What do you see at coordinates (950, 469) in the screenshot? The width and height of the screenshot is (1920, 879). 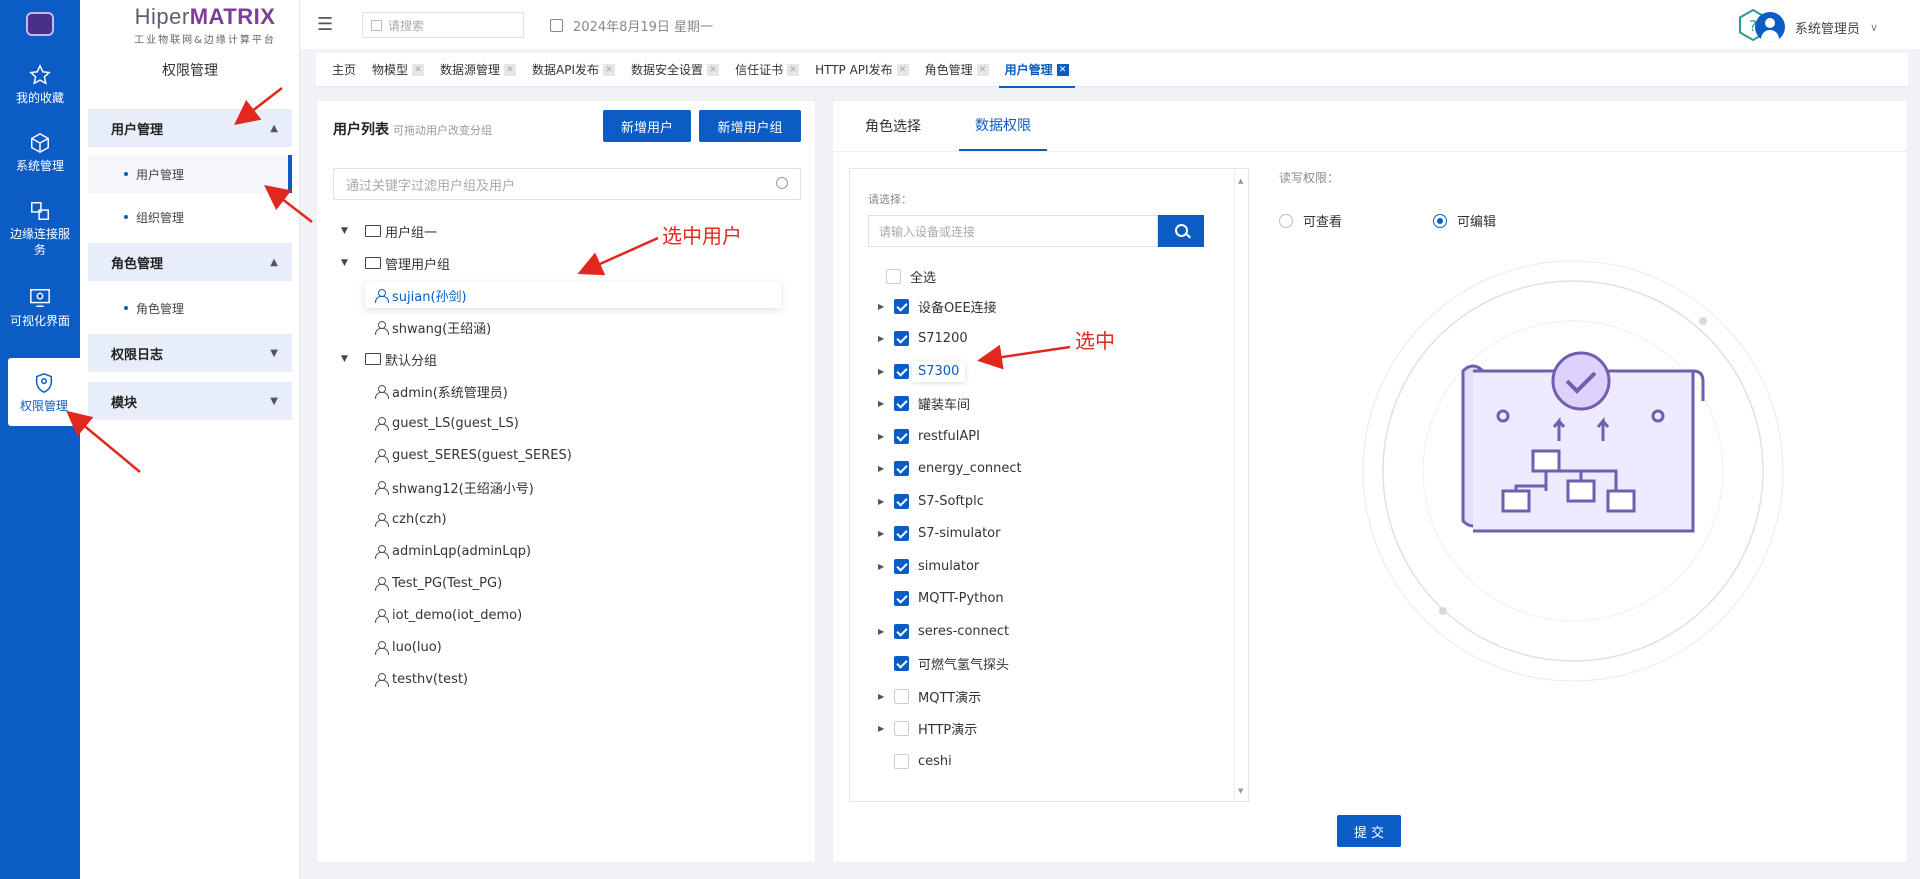 I see `device-item: ▶ energy_connect` at bounding box center [950, 469].